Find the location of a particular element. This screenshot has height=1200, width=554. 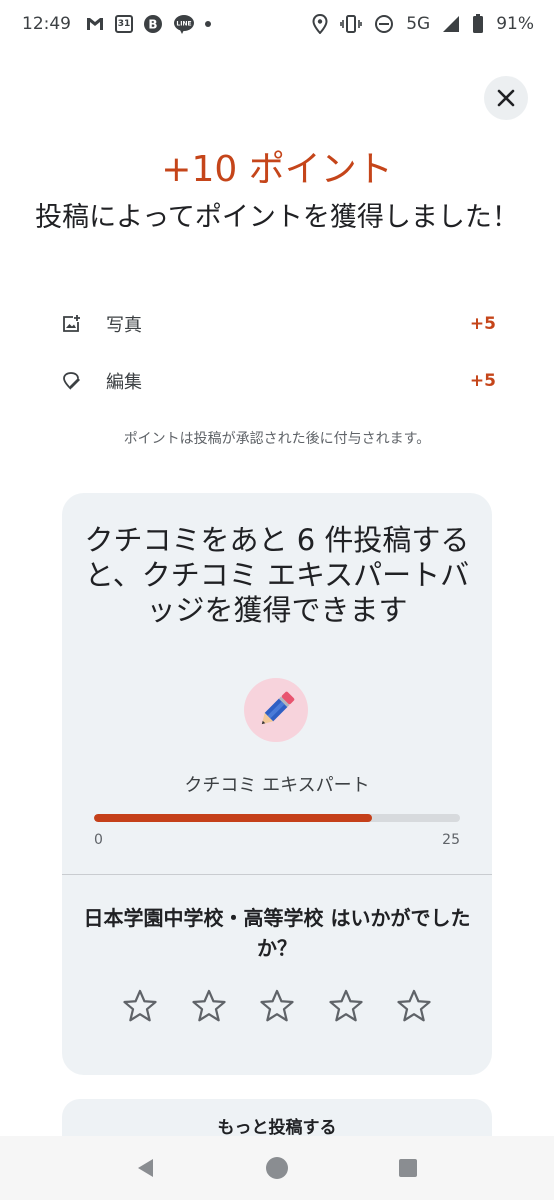

battery-percent: 91% is located at coordinates (515, 24).